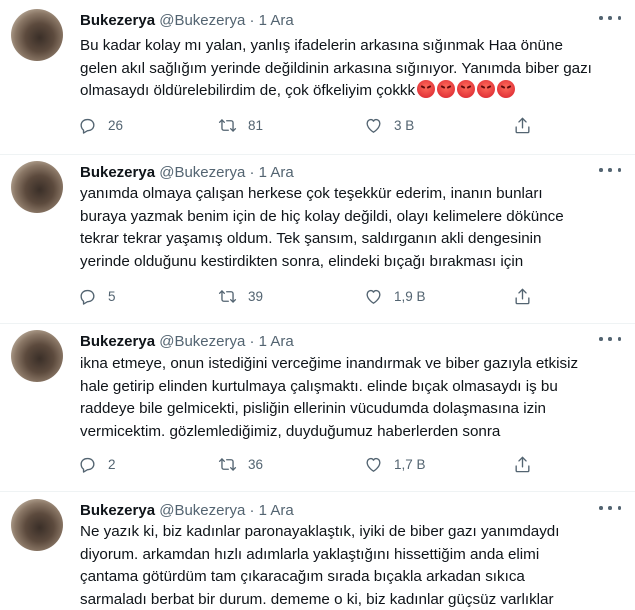  What do you see at coordinates (97, 464) in the screenshot?
I see `reply-button: 2` at bounding box center [97, 464].